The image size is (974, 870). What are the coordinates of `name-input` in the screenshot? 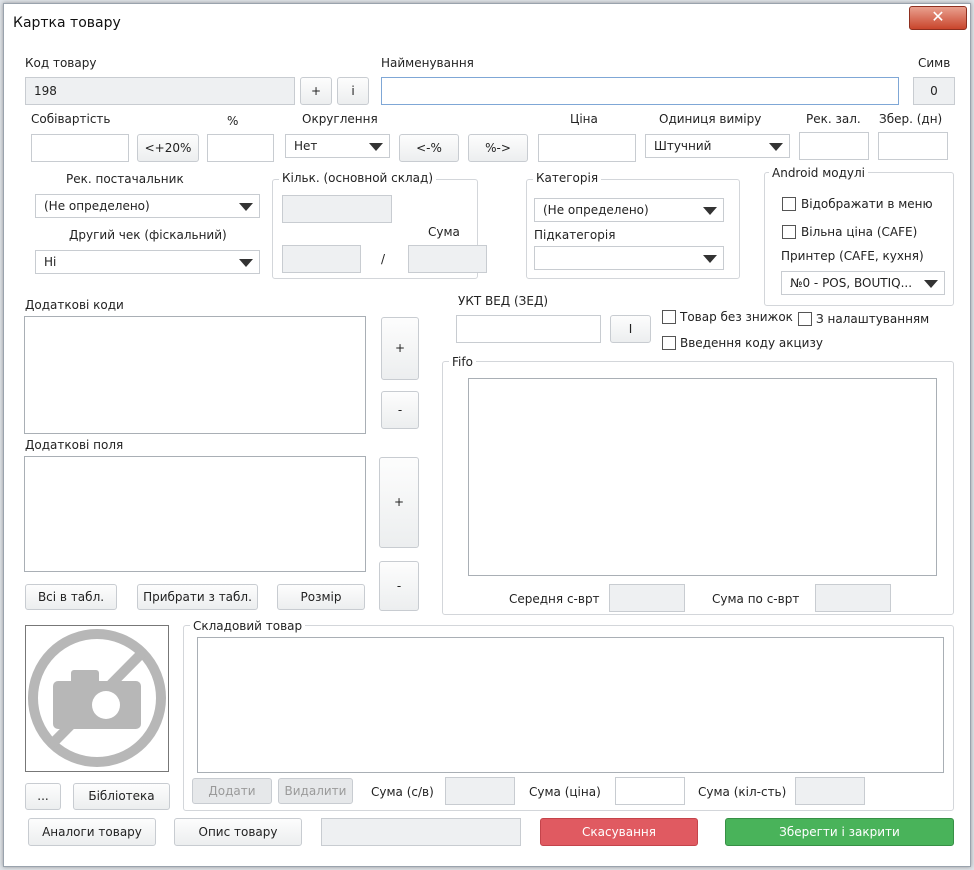 It's located at (640, 91).